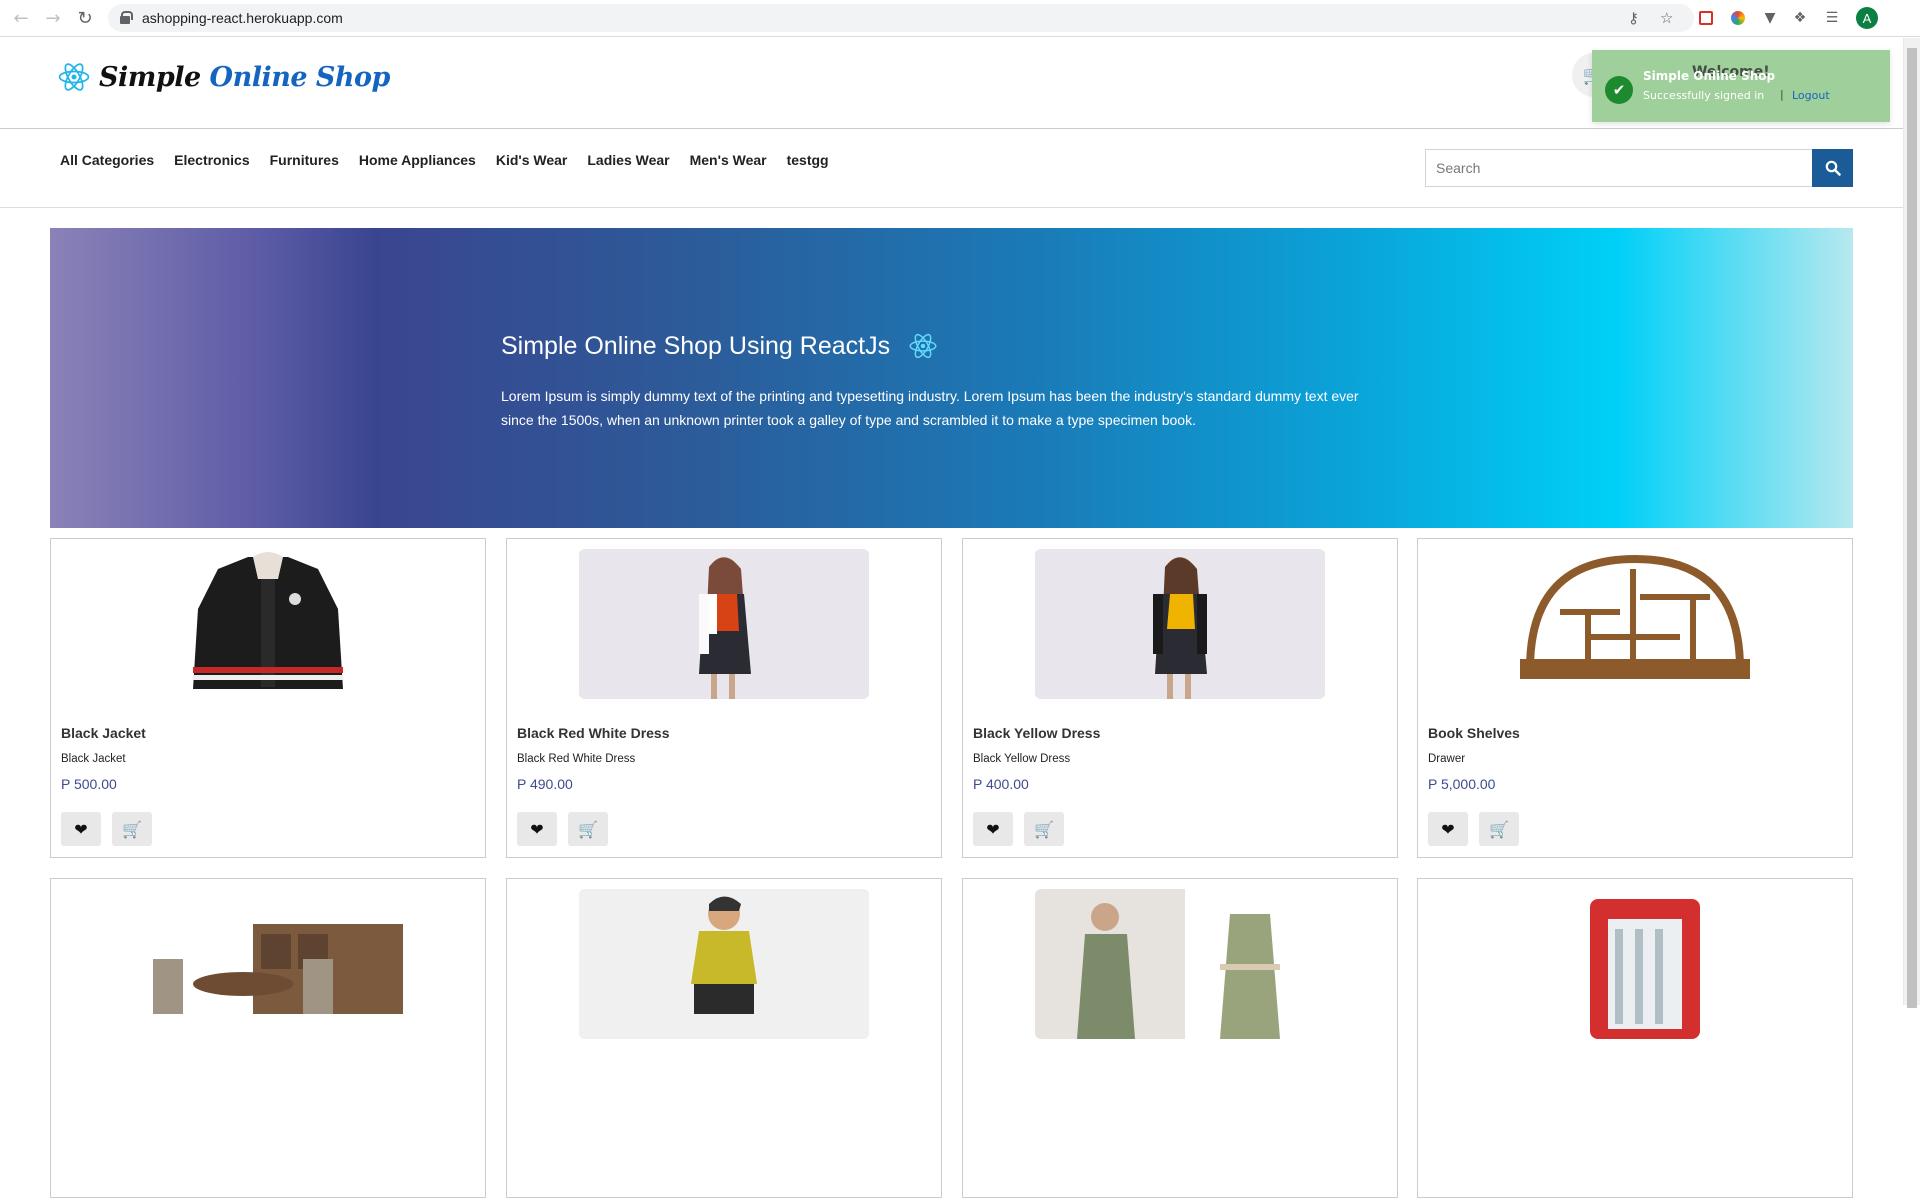 This screenshot has width=1920, height=1198. I want to click on back-arrow-icon: ←, so click(21, 18).